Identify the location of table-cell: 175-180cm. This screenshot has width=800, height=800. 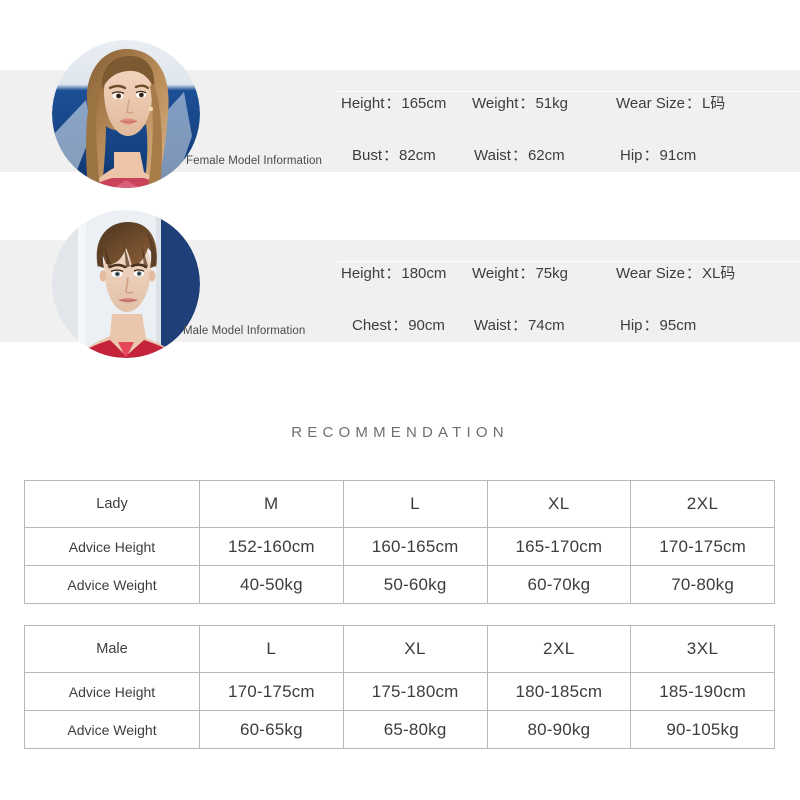
(415, 691).